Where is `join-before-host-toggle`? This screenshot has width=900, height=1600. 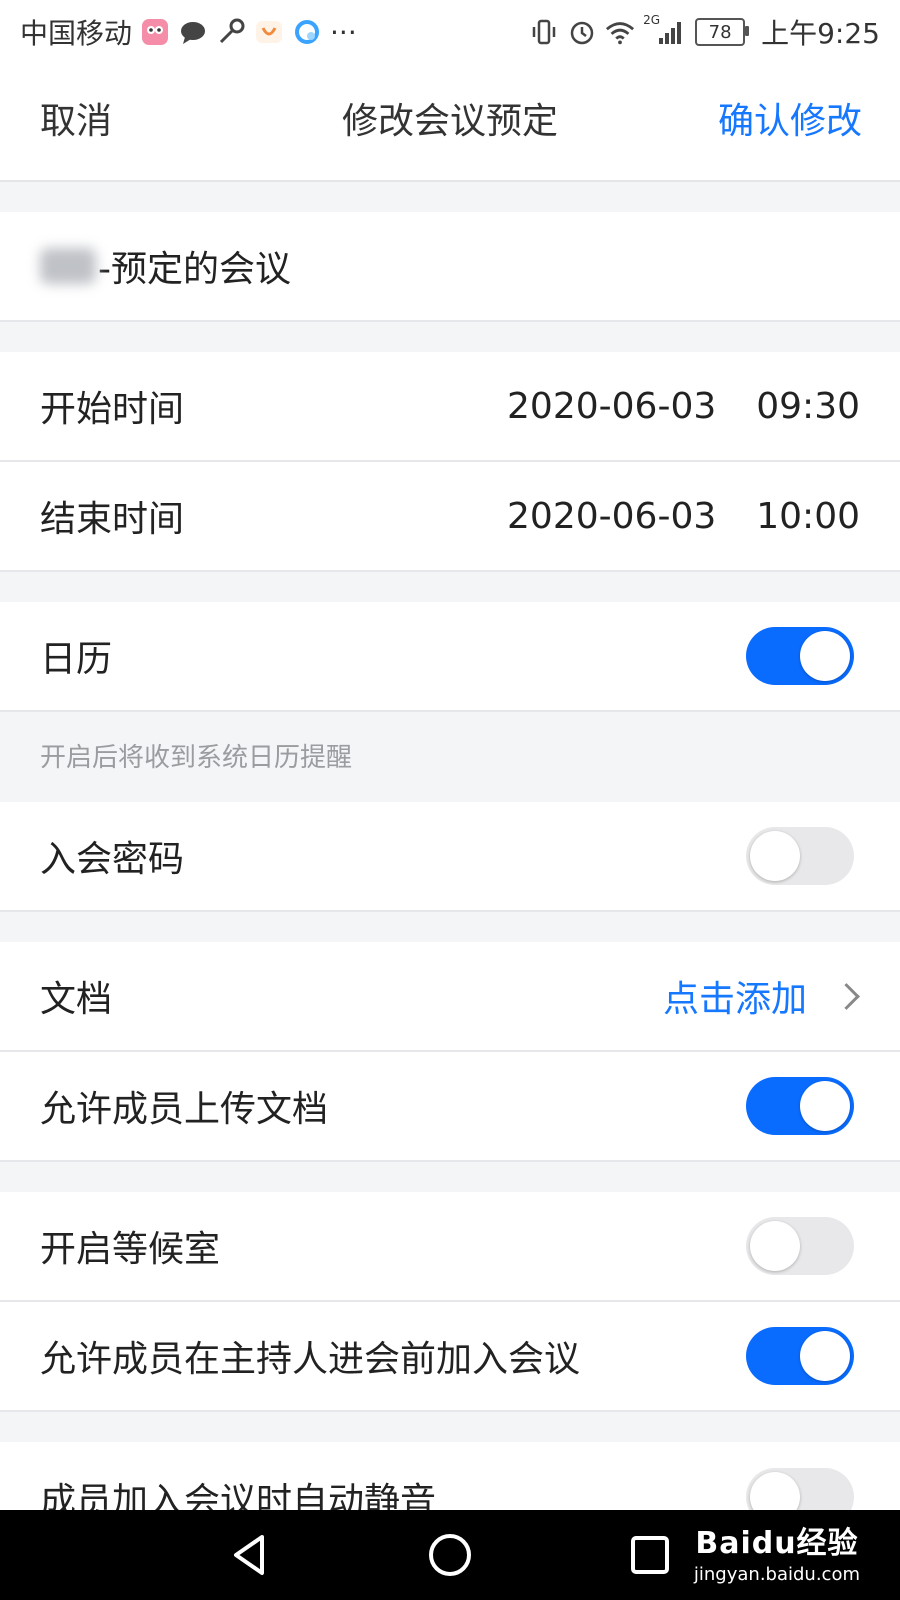
join-before-host-toggle is located at coordinates (800, 1356).